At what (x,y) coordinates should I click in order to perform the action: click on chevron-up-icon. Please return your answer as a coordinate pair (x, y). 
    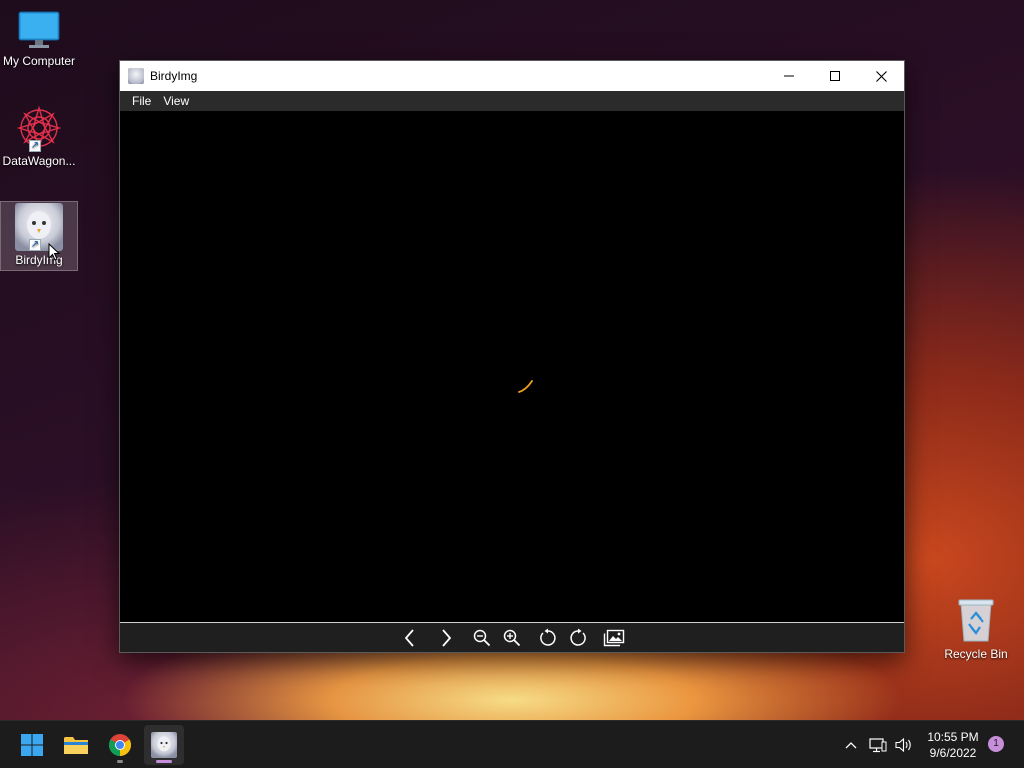
    Looking at the image, I should click on (851, 745).